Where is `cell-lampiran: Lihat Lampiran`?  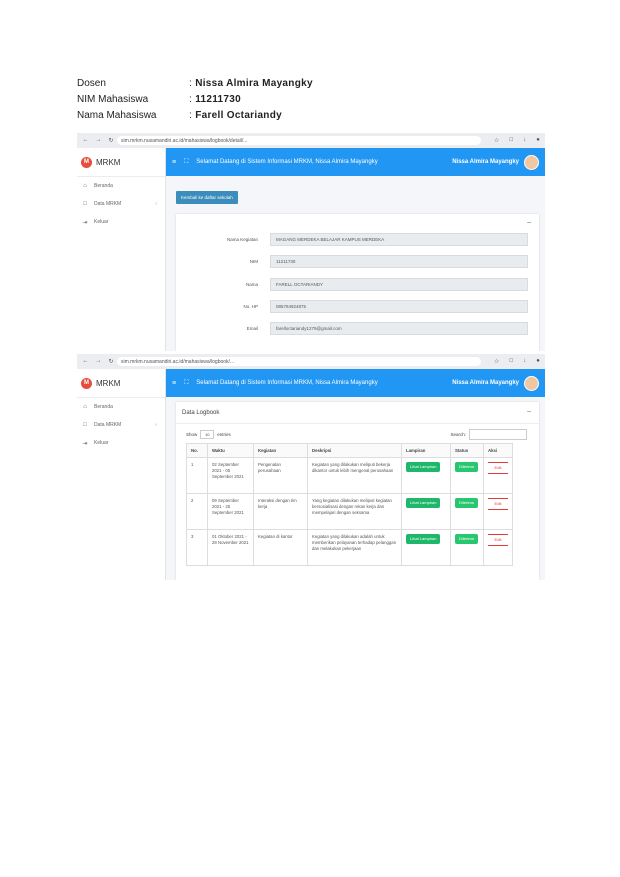 cell-lampiran: Lihat Lampiran is located at coordinates (426, 511).